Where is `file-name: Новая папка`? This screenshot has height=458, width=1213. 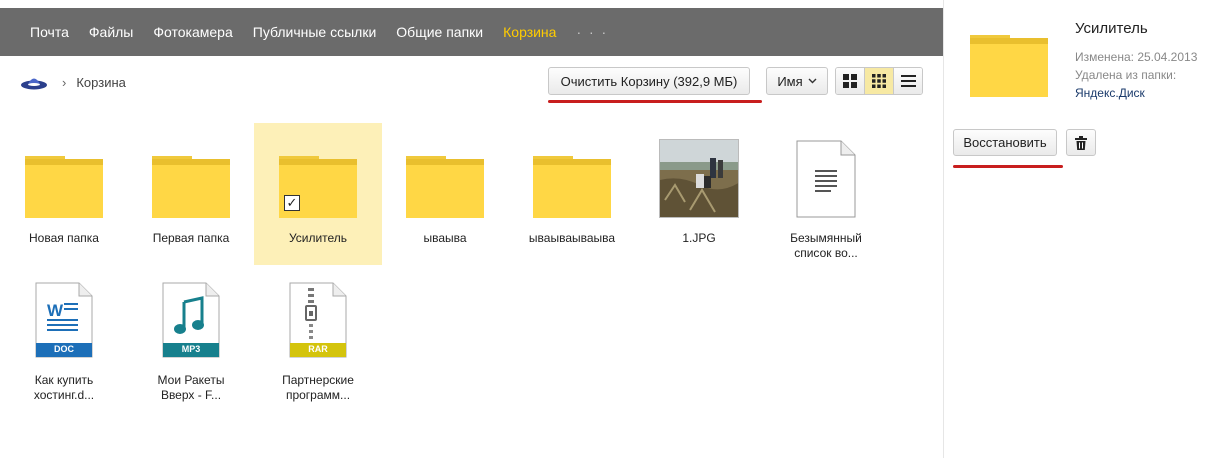
file-name: Новая папка is located at coordinates (64, 238).